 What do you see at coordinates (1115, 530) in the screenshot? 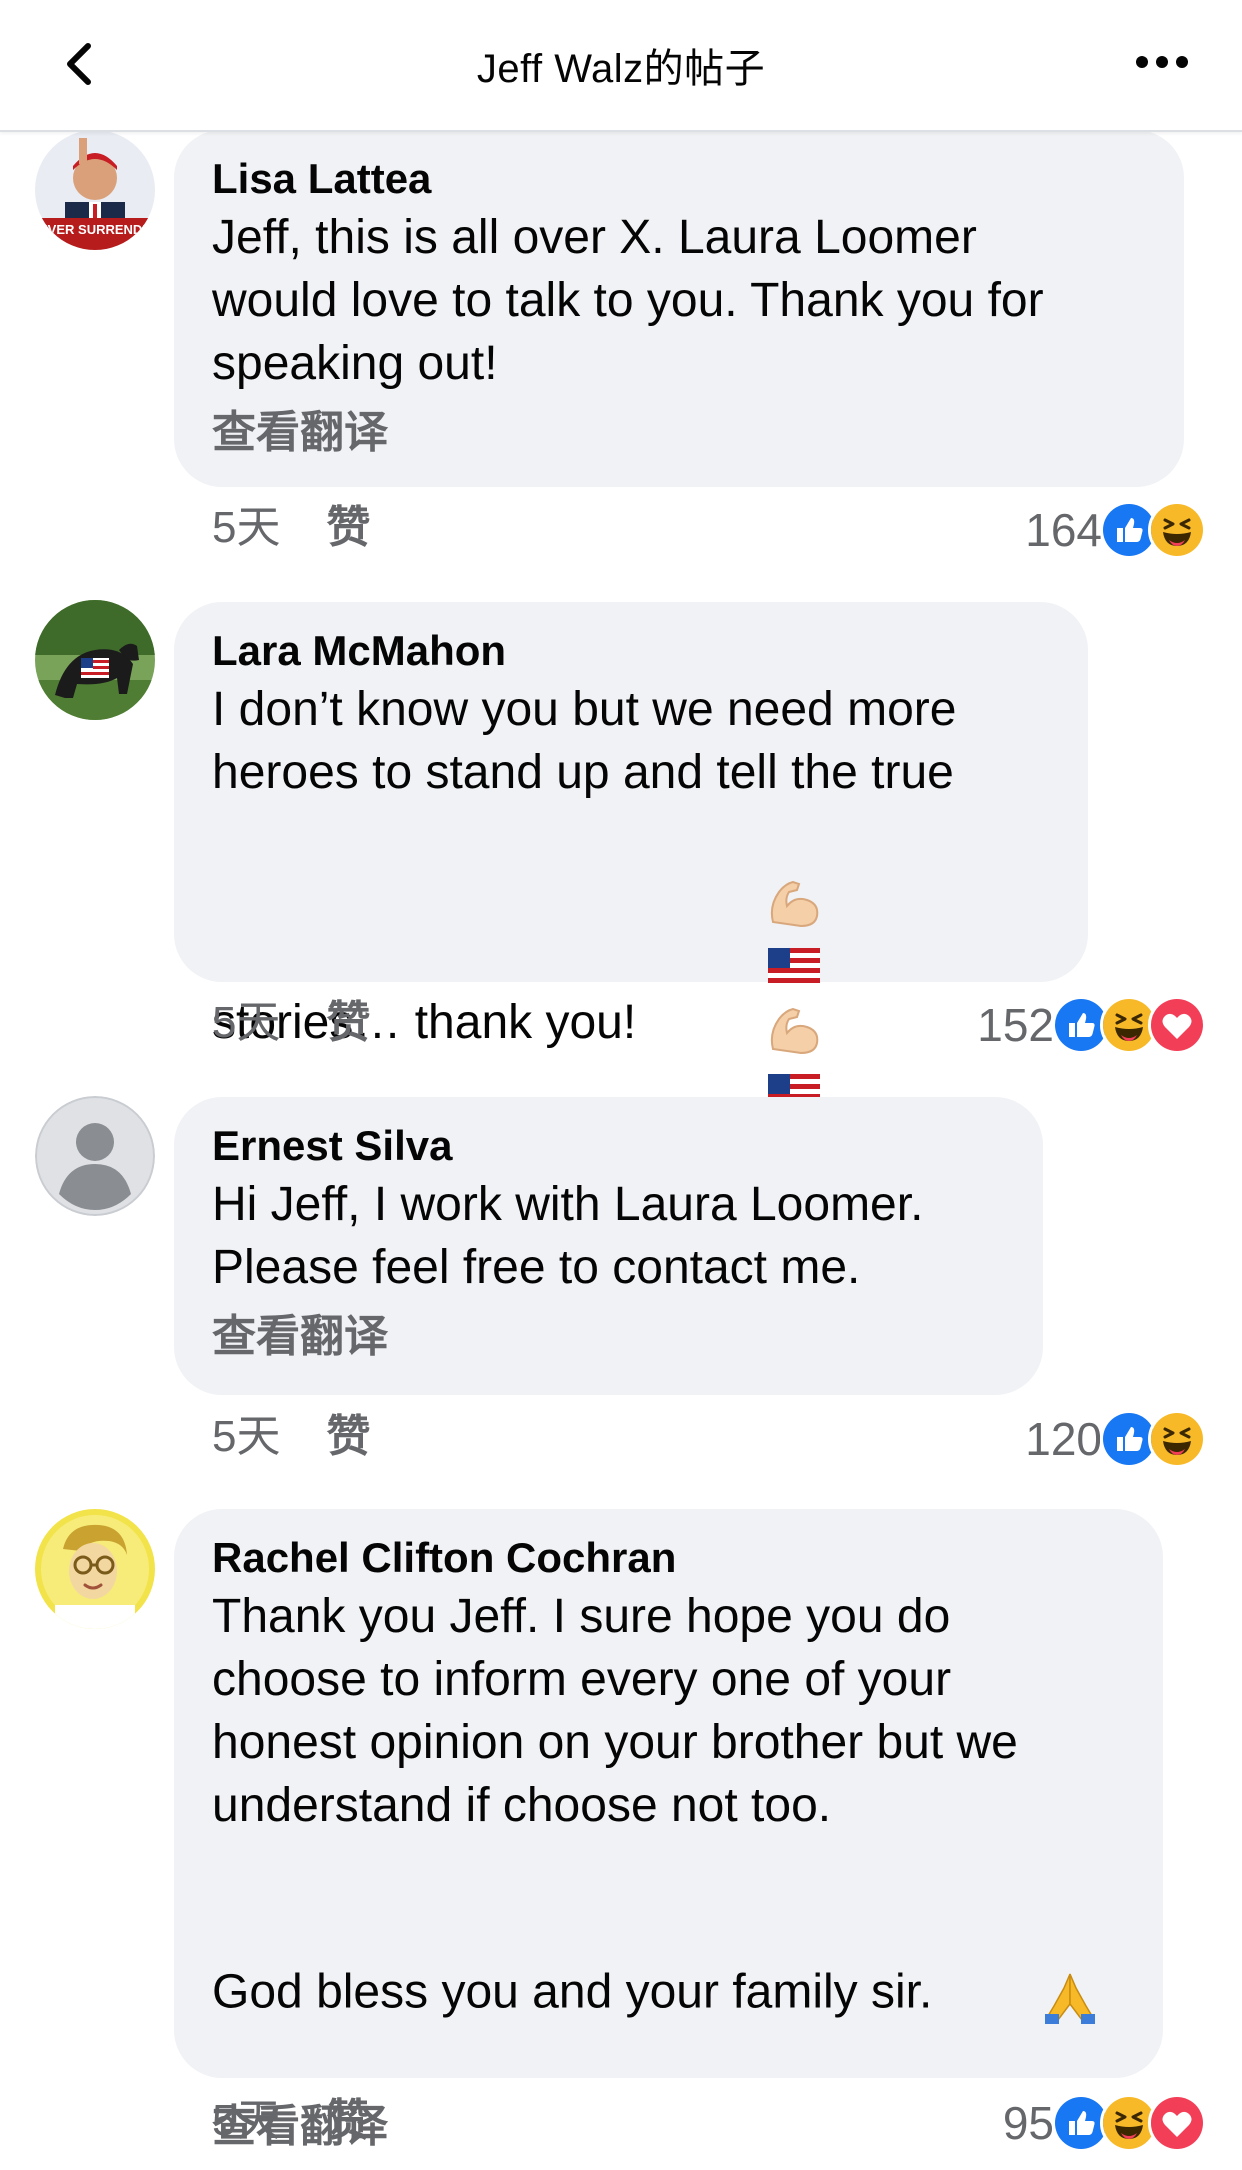
I see `reaction-summary: 164` at bounding box center [1115, 530].